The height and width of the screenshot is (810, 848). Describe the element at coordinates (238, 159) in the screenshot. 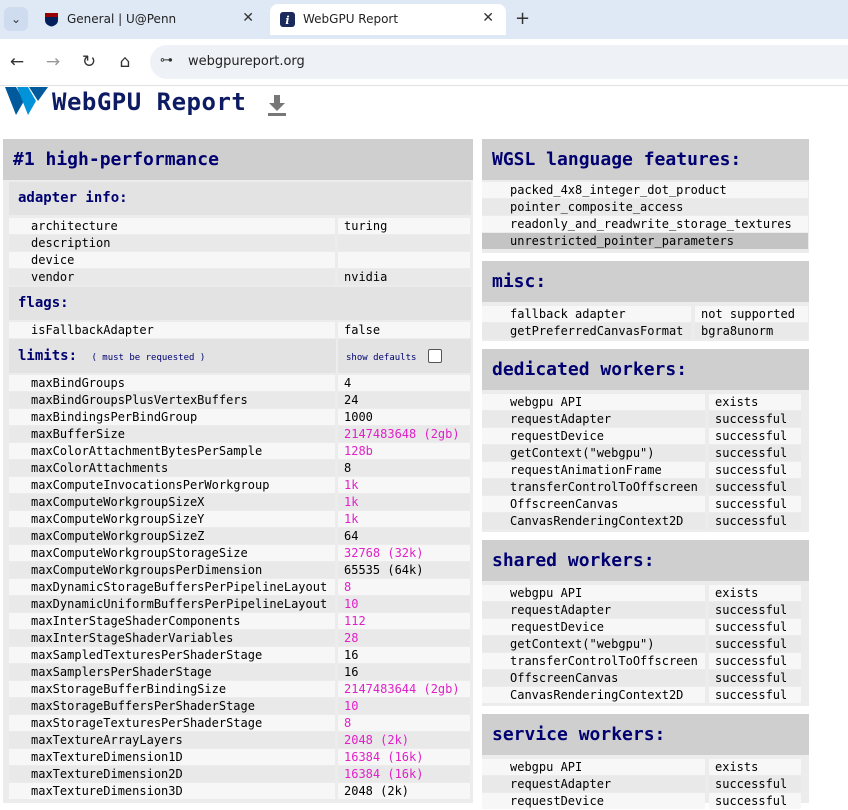

I see `adapter-heading: #1 high-performance` at that location.